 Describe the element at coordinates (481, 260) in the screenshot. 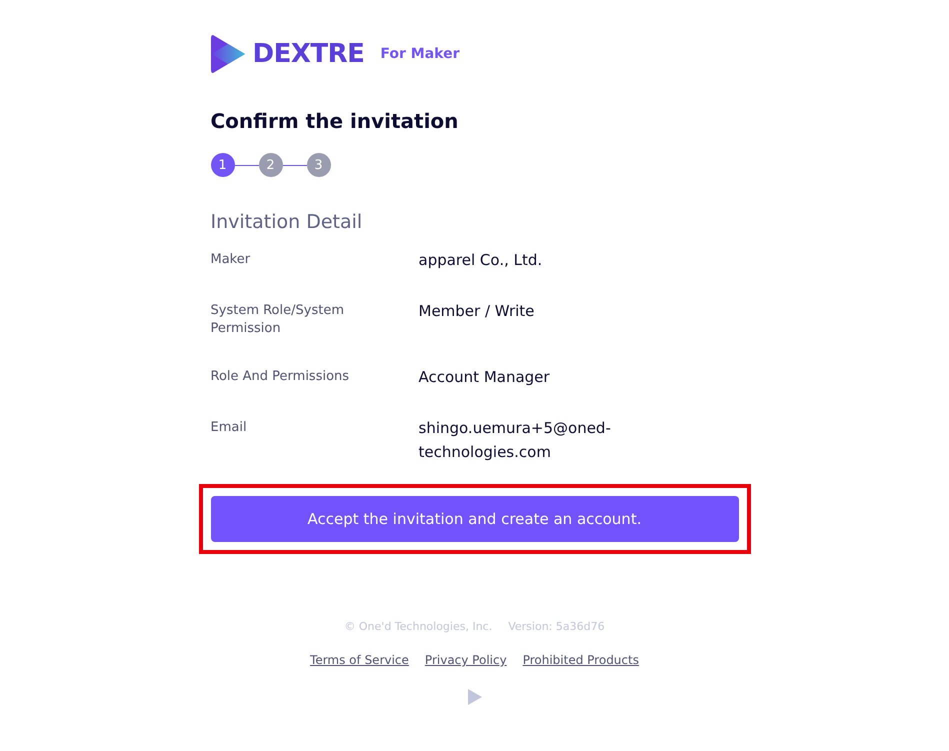

I see `detail-value: apparel Co., Ltd.` at that location.